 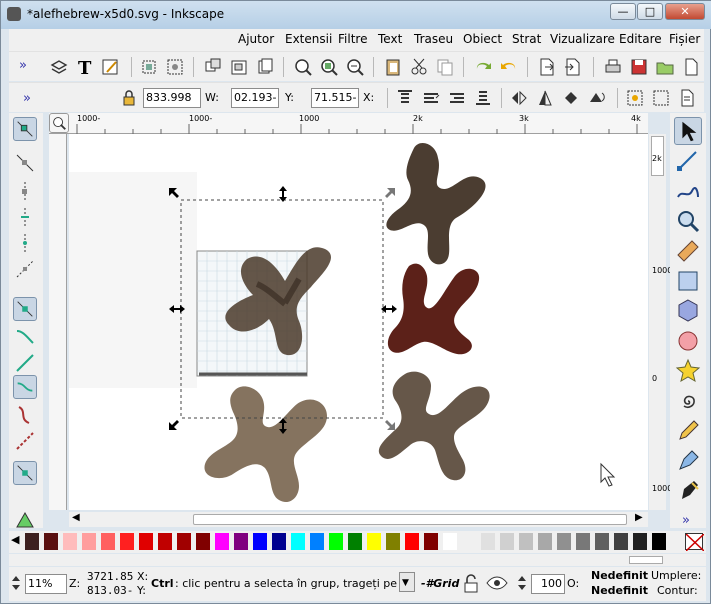 I want to click on w-value-field: 02.193-, so click(x=255, y=98).